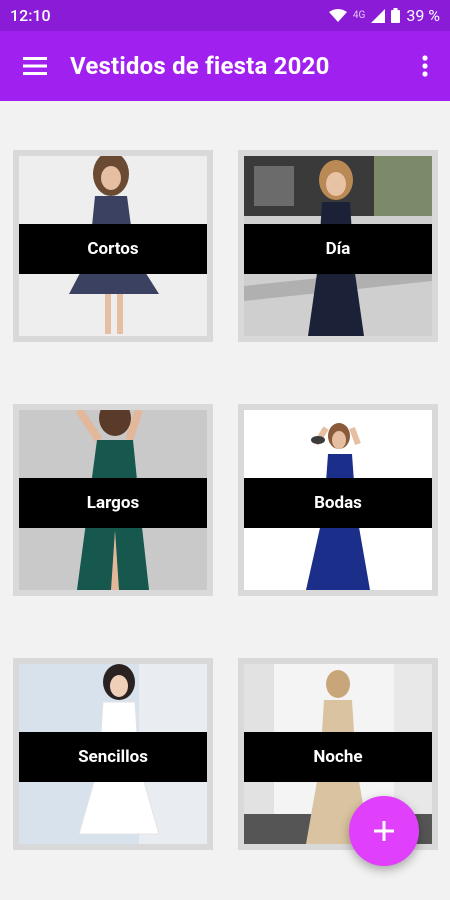 The height and width of the screenshot is (900, 450). I want to click on category-card-cortos: Cortos, so click(113, 246).